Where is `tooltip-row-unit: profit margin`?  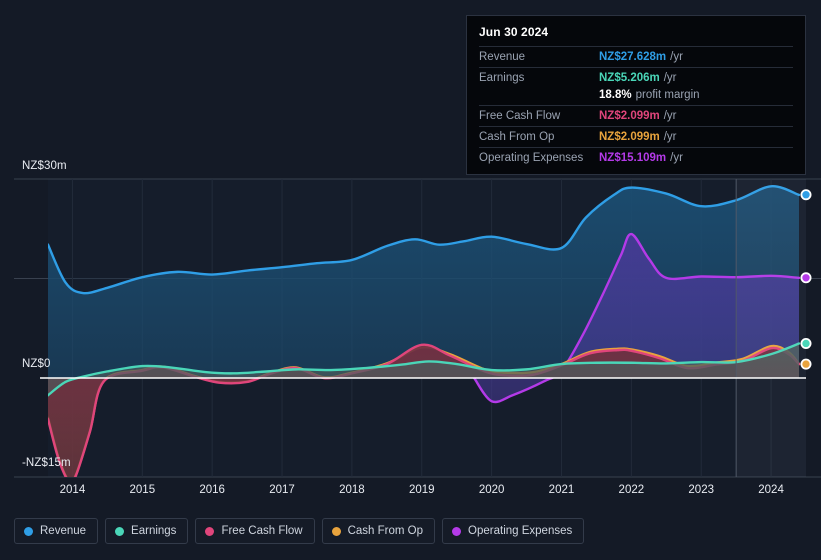
tooltip-row-unit: profit margin is located at coordinates (667, 95).